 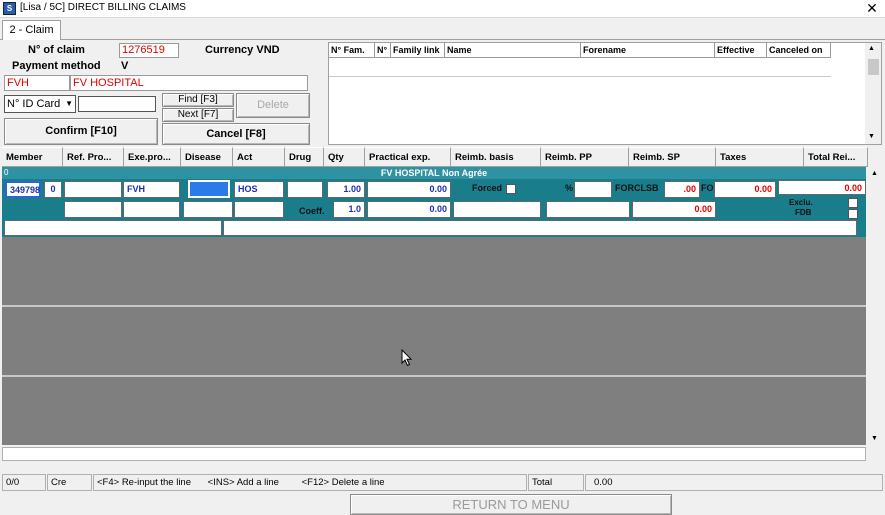 What do you see at coordinates (853, 214) in the screenshot?
I see `fdb-checkbox` at bounding box center [853, 214].